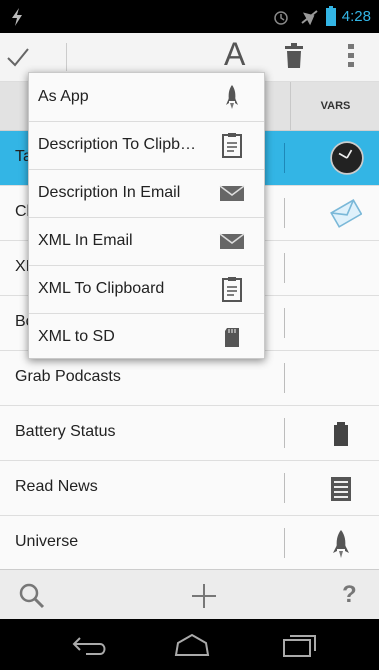 The width and height of the screenshot is (379, 670). What do you see at coordinates (294, 56) in the screenshot?
I see `trash-icon` at bounding box center [294, 56].